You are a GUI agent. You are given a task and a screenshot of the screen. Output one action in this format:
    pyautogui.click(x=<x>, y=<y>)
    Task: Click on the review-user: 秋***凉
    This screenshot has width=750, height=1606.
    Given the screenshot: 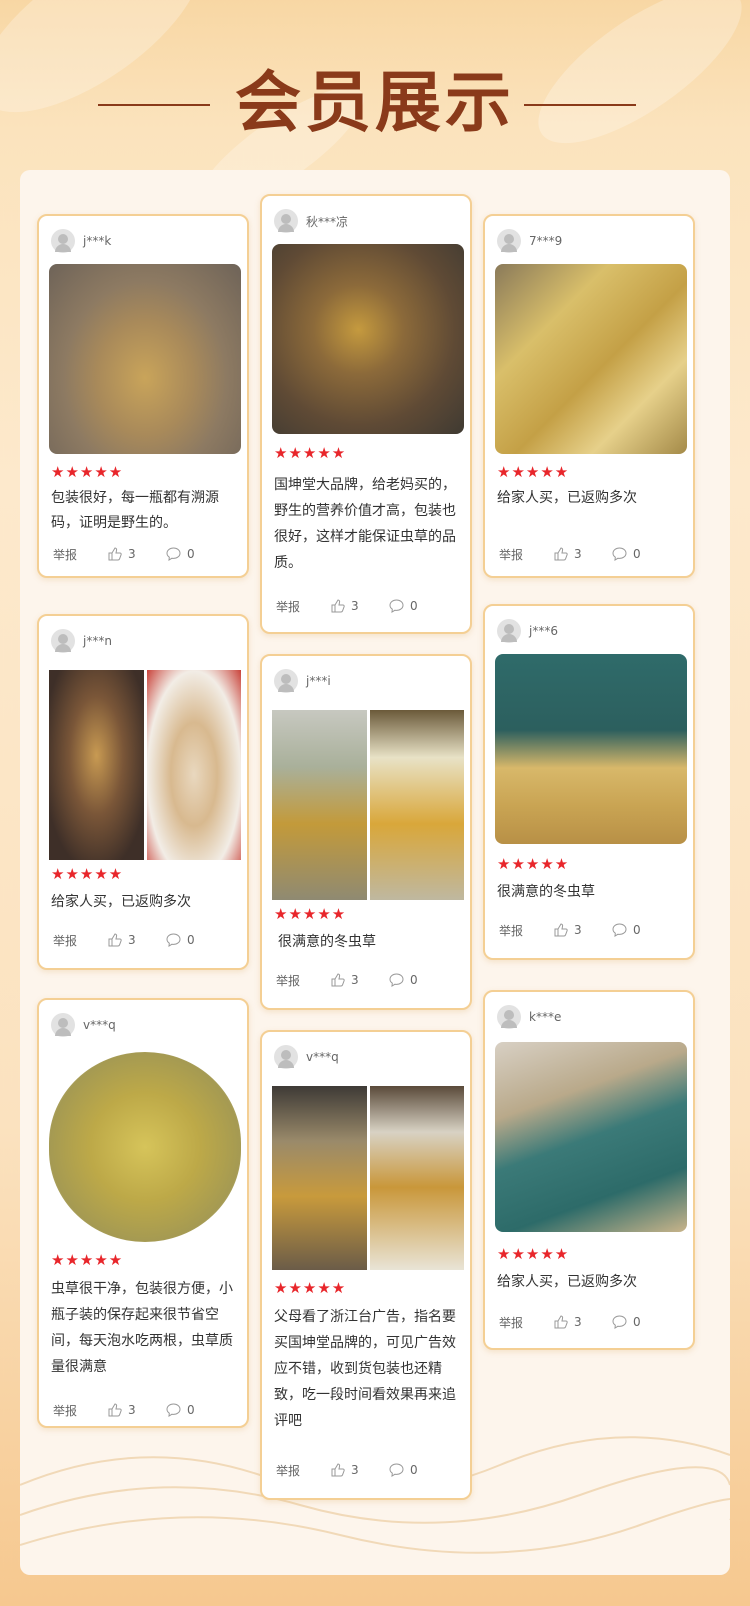 What is the action you would take?
    pyautogui.click(x=311, y=221)
    